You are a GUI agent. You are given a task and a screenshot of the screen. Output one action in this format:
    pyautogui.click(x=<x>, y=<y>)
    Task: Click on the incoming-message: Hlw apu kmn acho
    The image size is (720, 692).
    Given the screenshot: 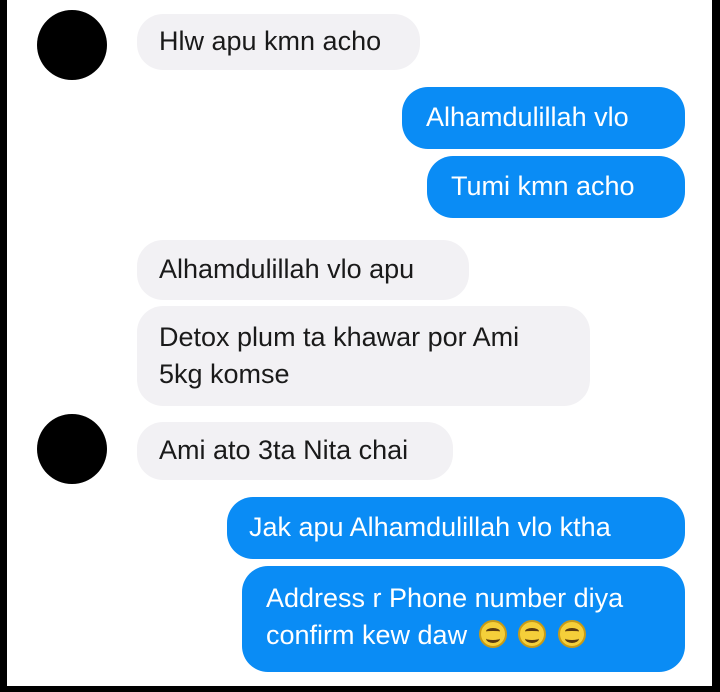 What is the action you would take?
    pyautogui.click(x=278, y=42)
    